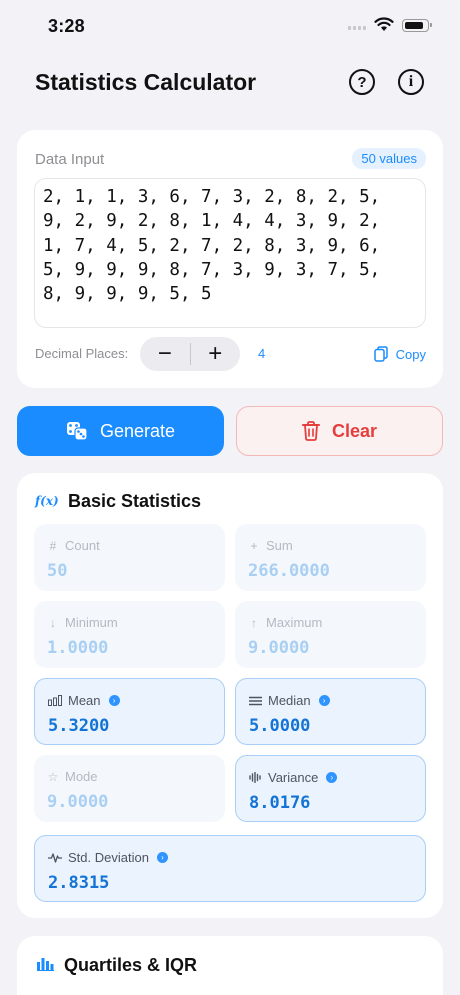 This screenshot has height=995, width=460. Describe the element at coordinates (230, 27) in the screenshot. I see `status-bar: 3:28` at that location.